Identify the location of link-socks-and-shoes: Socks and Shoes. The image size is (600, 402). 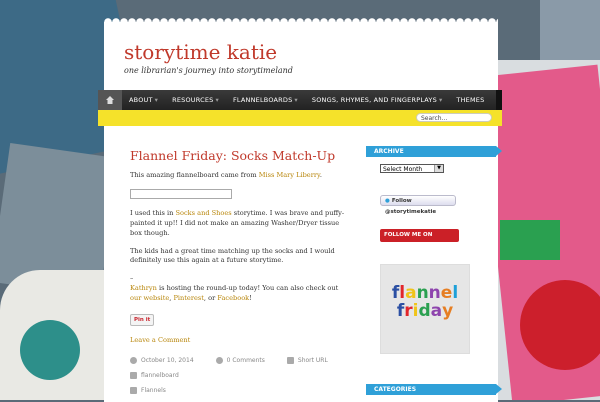
(204, 213).